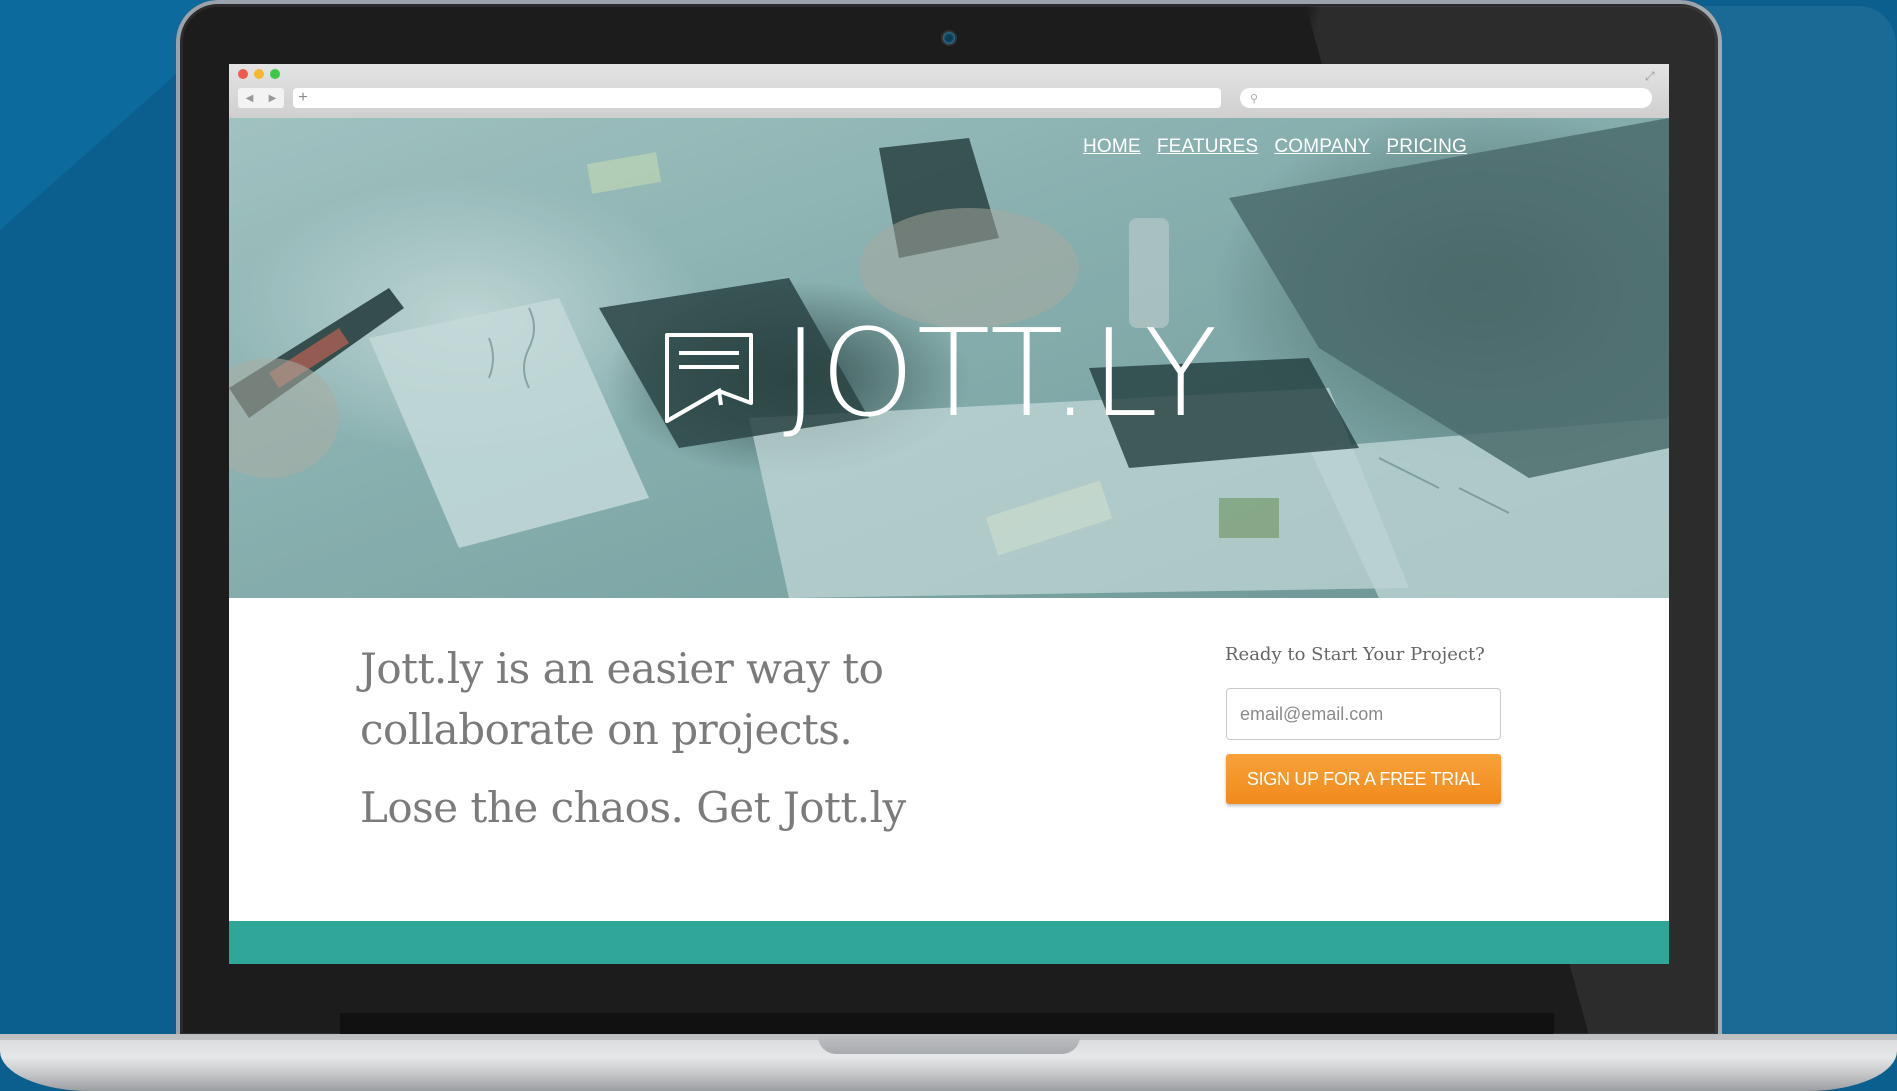 This screenshot has height=1091, width=1897. I want to click on brand-logo: JOTT.LY, so click(939, 375).